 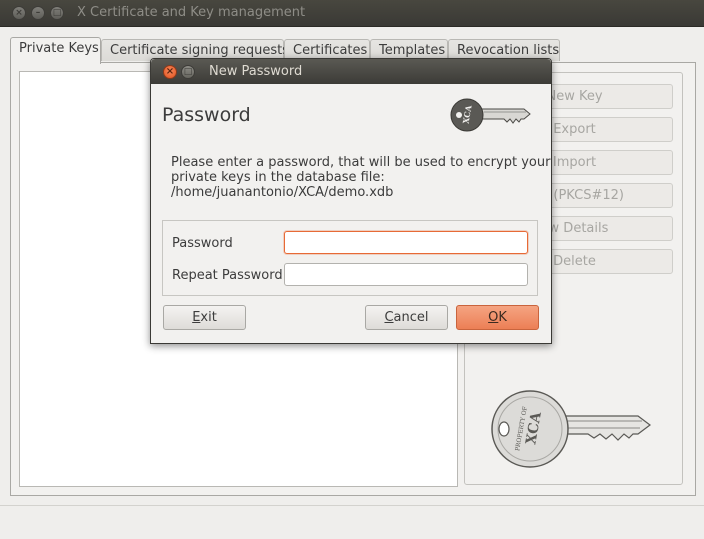 I want to click on exit-button: Exit, so click(x=204, y=317).